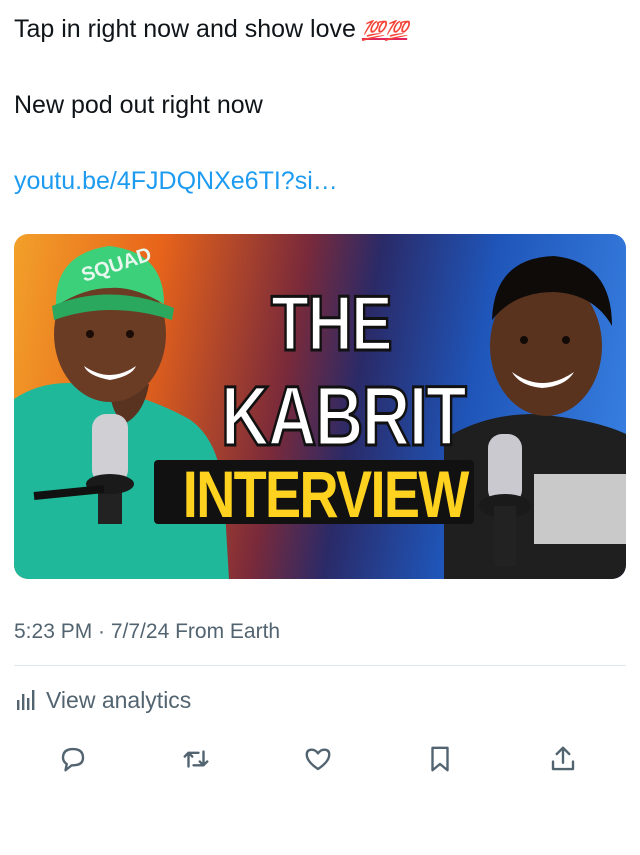 The height and width of the screenshot is (855, 640). I want to click on right-person, so click(535, 417).